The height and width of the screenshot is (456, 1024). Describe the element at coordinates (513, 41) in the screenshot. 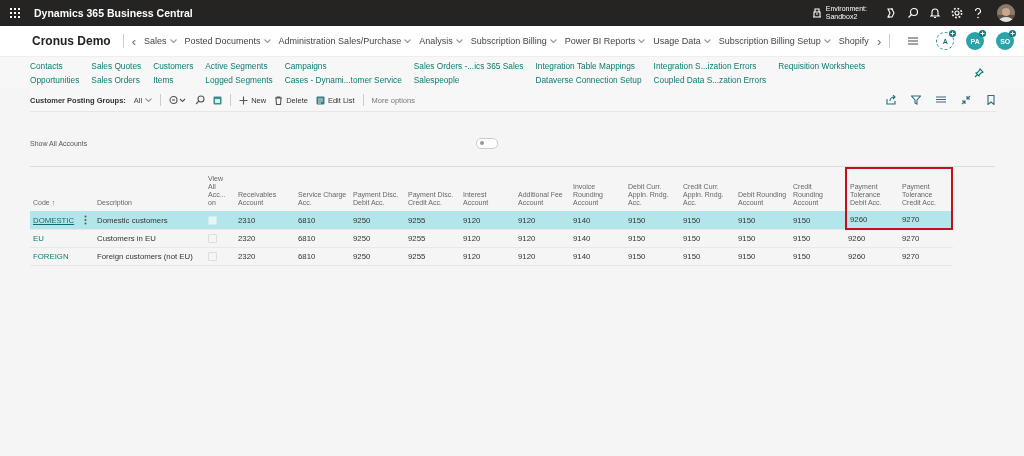

I see `nav-menu: Subscription Billing` at that location.